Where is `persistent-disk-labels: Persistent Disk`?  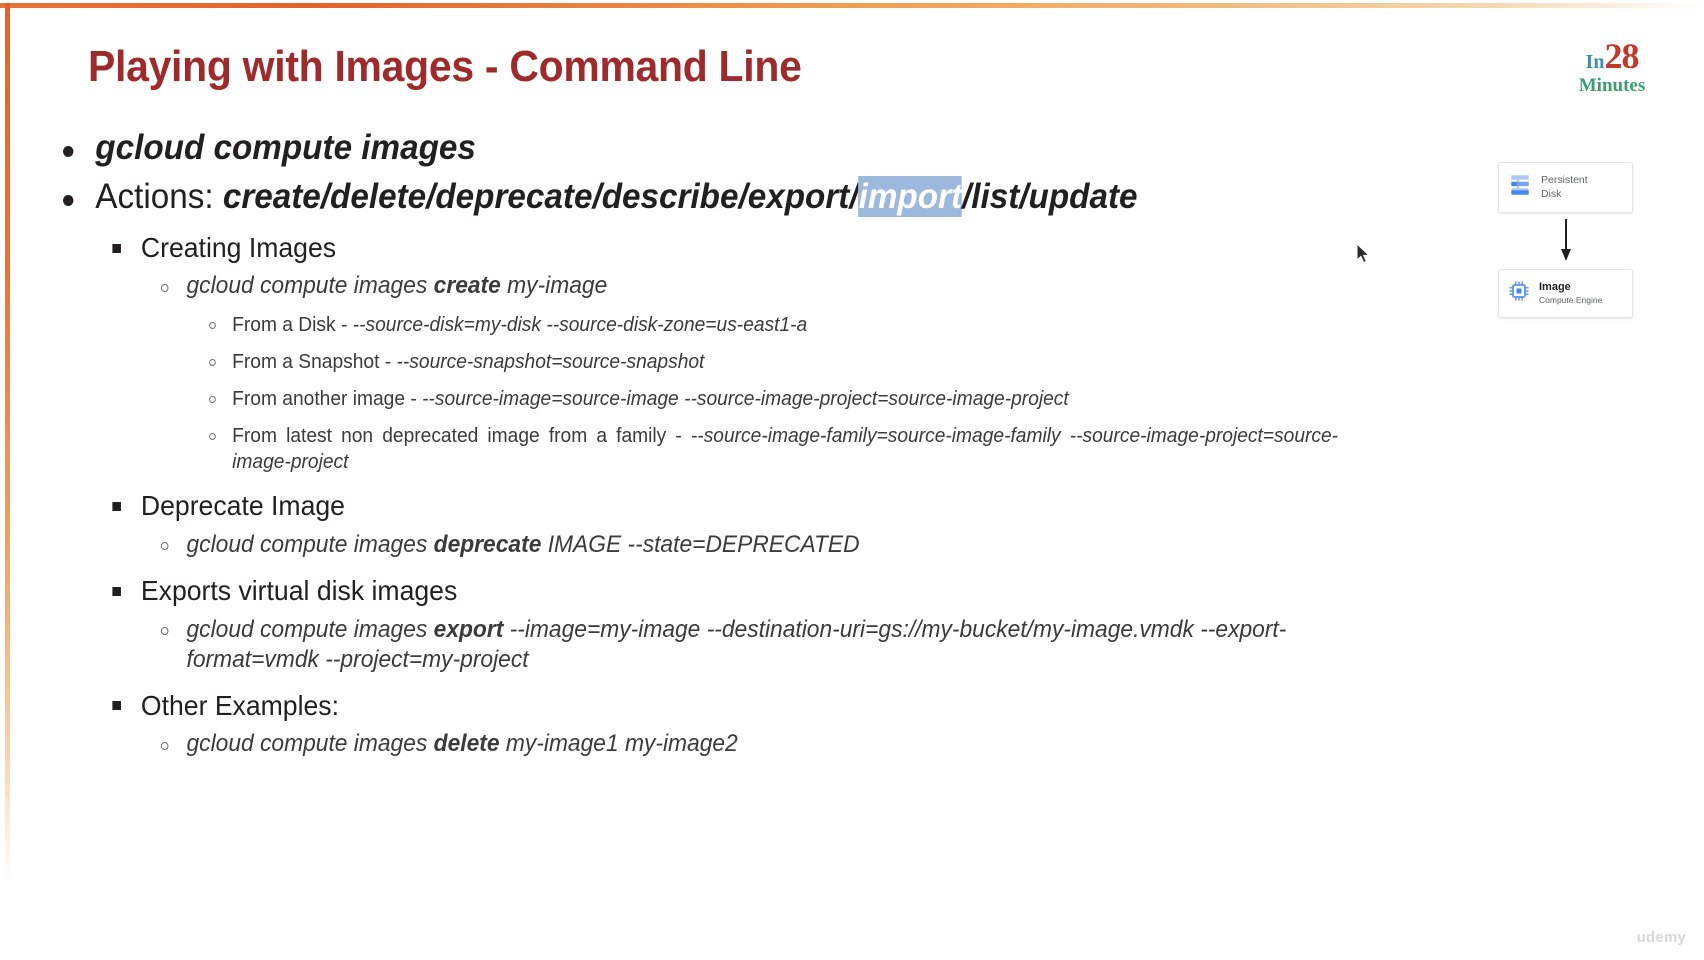 persistent-disk-labels: Persistent Disk is located at coordinates (1564, 187).